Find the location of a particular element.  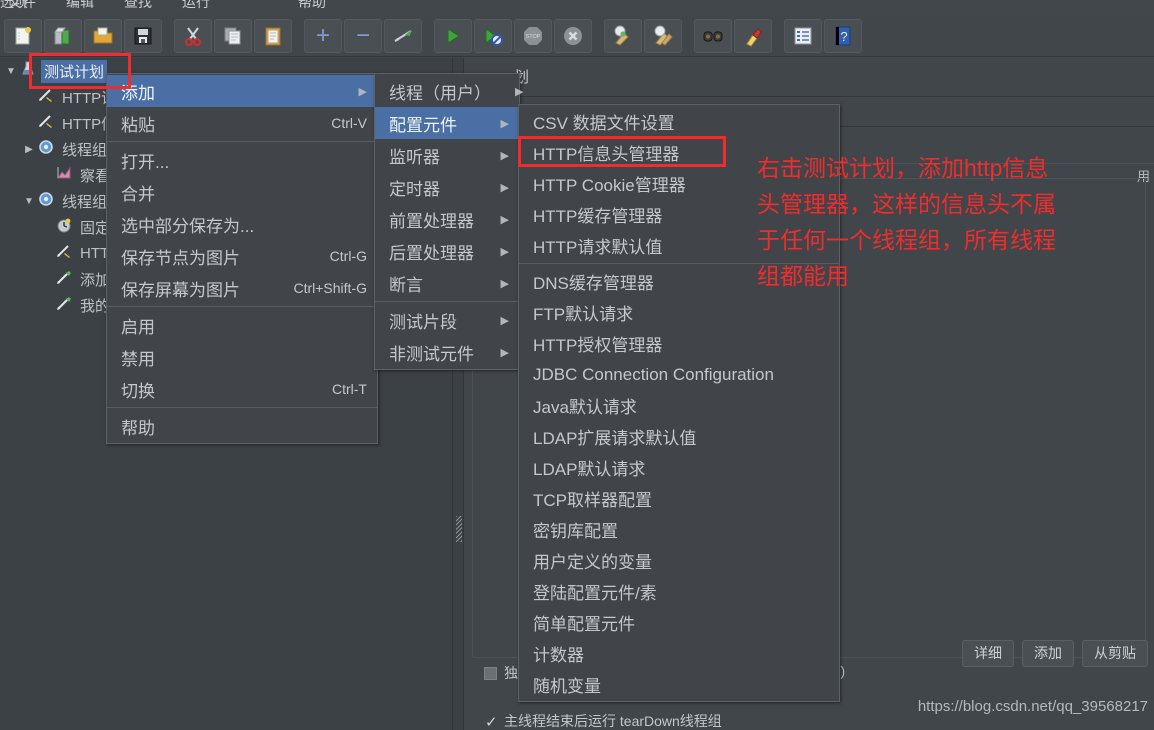

reset-search-icon is located at coordinates (753, 35).